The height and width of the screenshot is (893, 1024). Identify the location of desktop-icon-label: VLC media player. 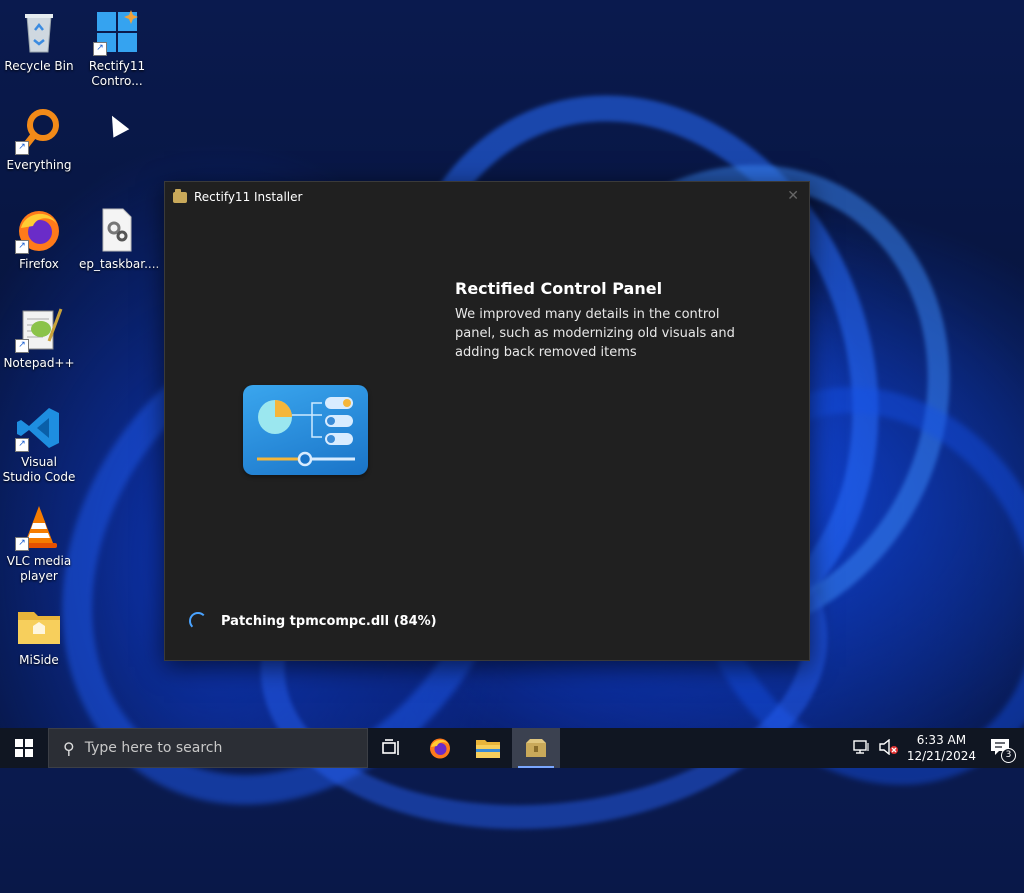
(39, 568).